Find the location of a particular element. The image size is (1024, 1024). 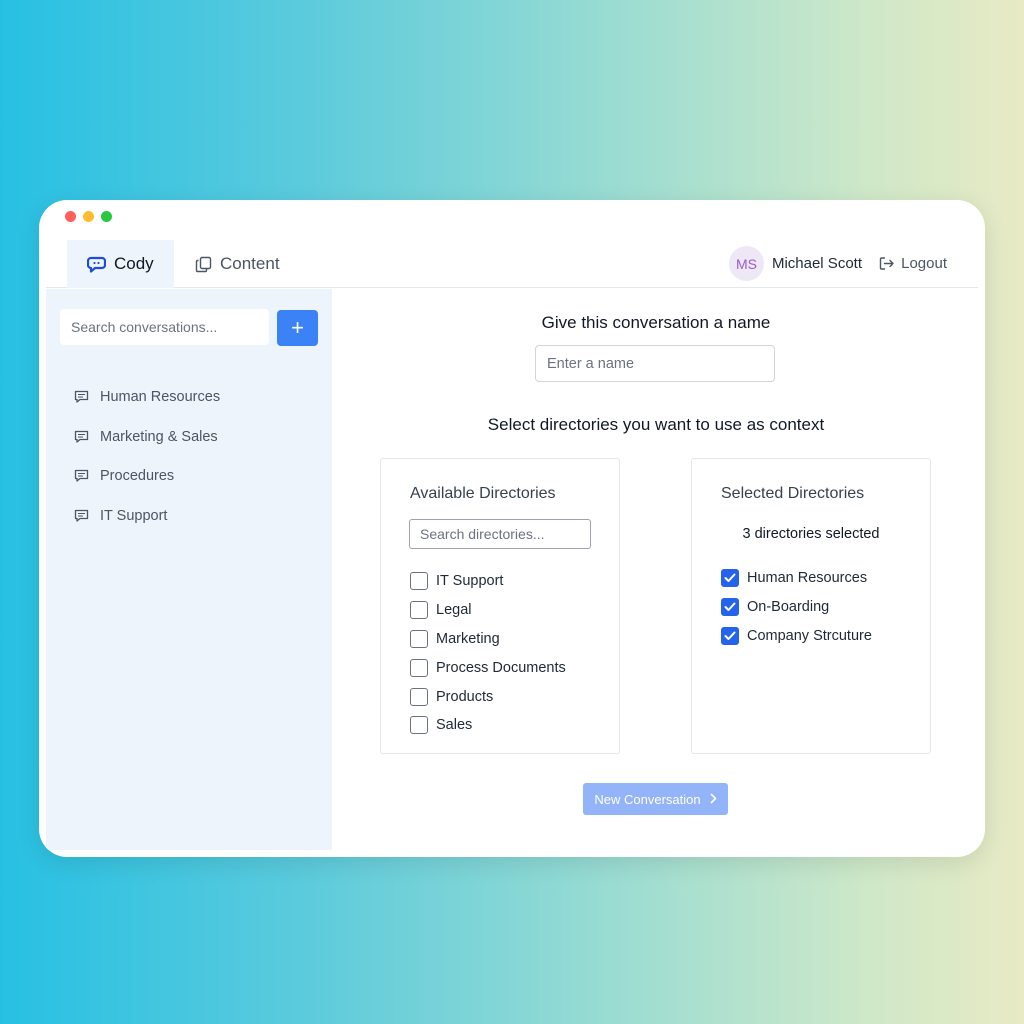

tab-cody: Cody is located at coordinates (120, 264).